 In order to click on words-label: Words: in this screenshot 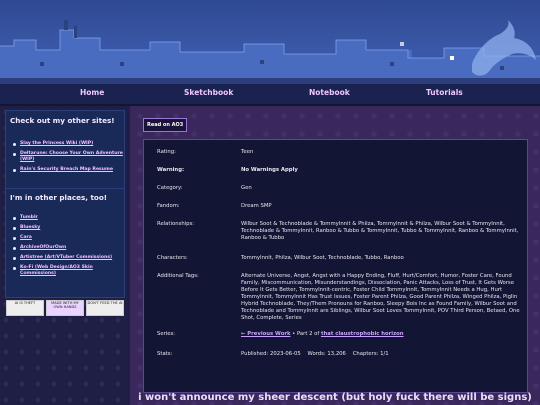, I will do `click(316, 354)`.